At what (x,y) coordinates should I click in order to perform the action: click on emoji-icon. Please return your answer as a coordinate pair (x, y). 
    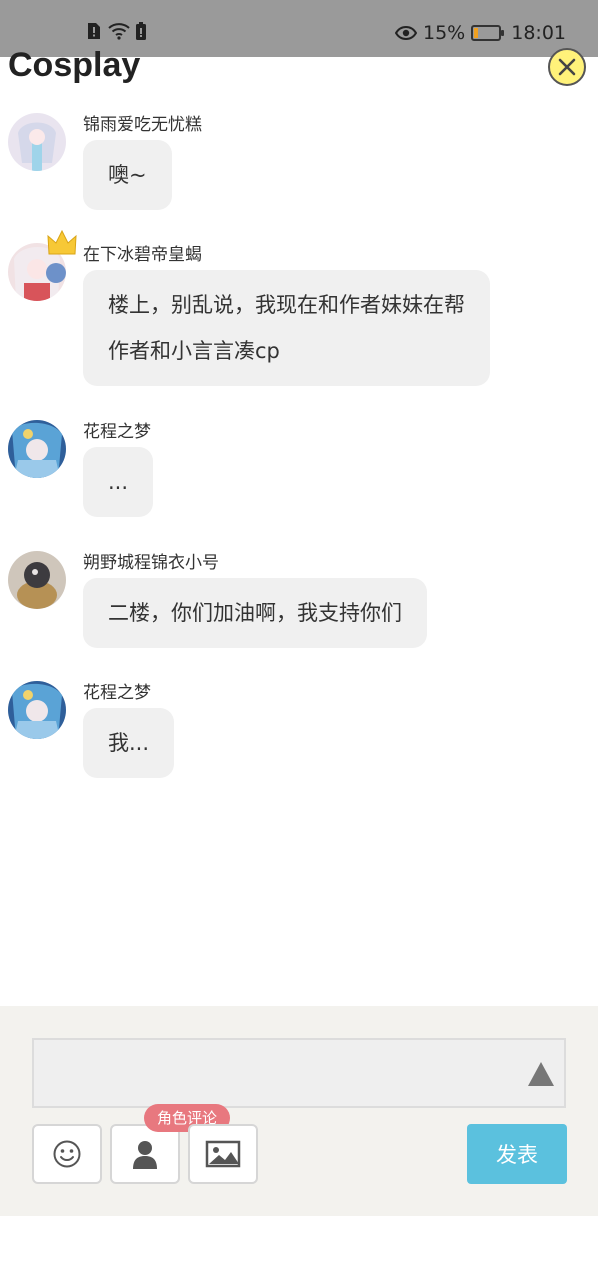
    Looking at the image, I should click on (67, 1154).